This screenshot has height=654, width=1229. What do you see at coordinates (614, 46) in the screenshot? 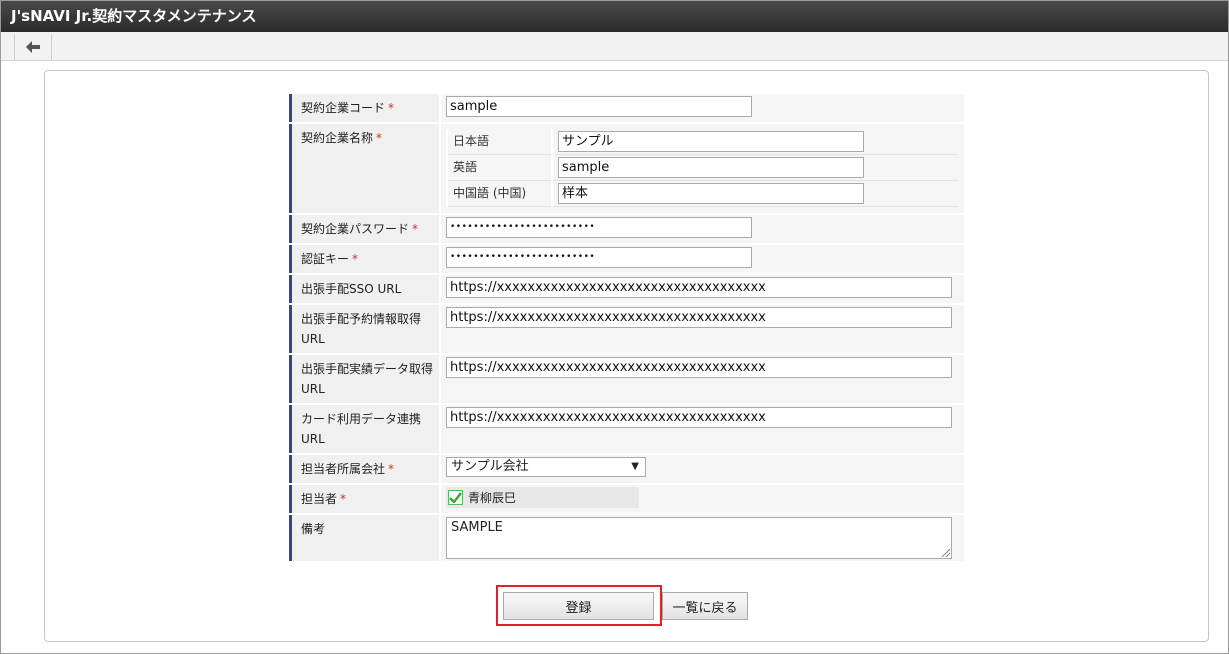
I see `toolbar` at bounding box center [614, 46].